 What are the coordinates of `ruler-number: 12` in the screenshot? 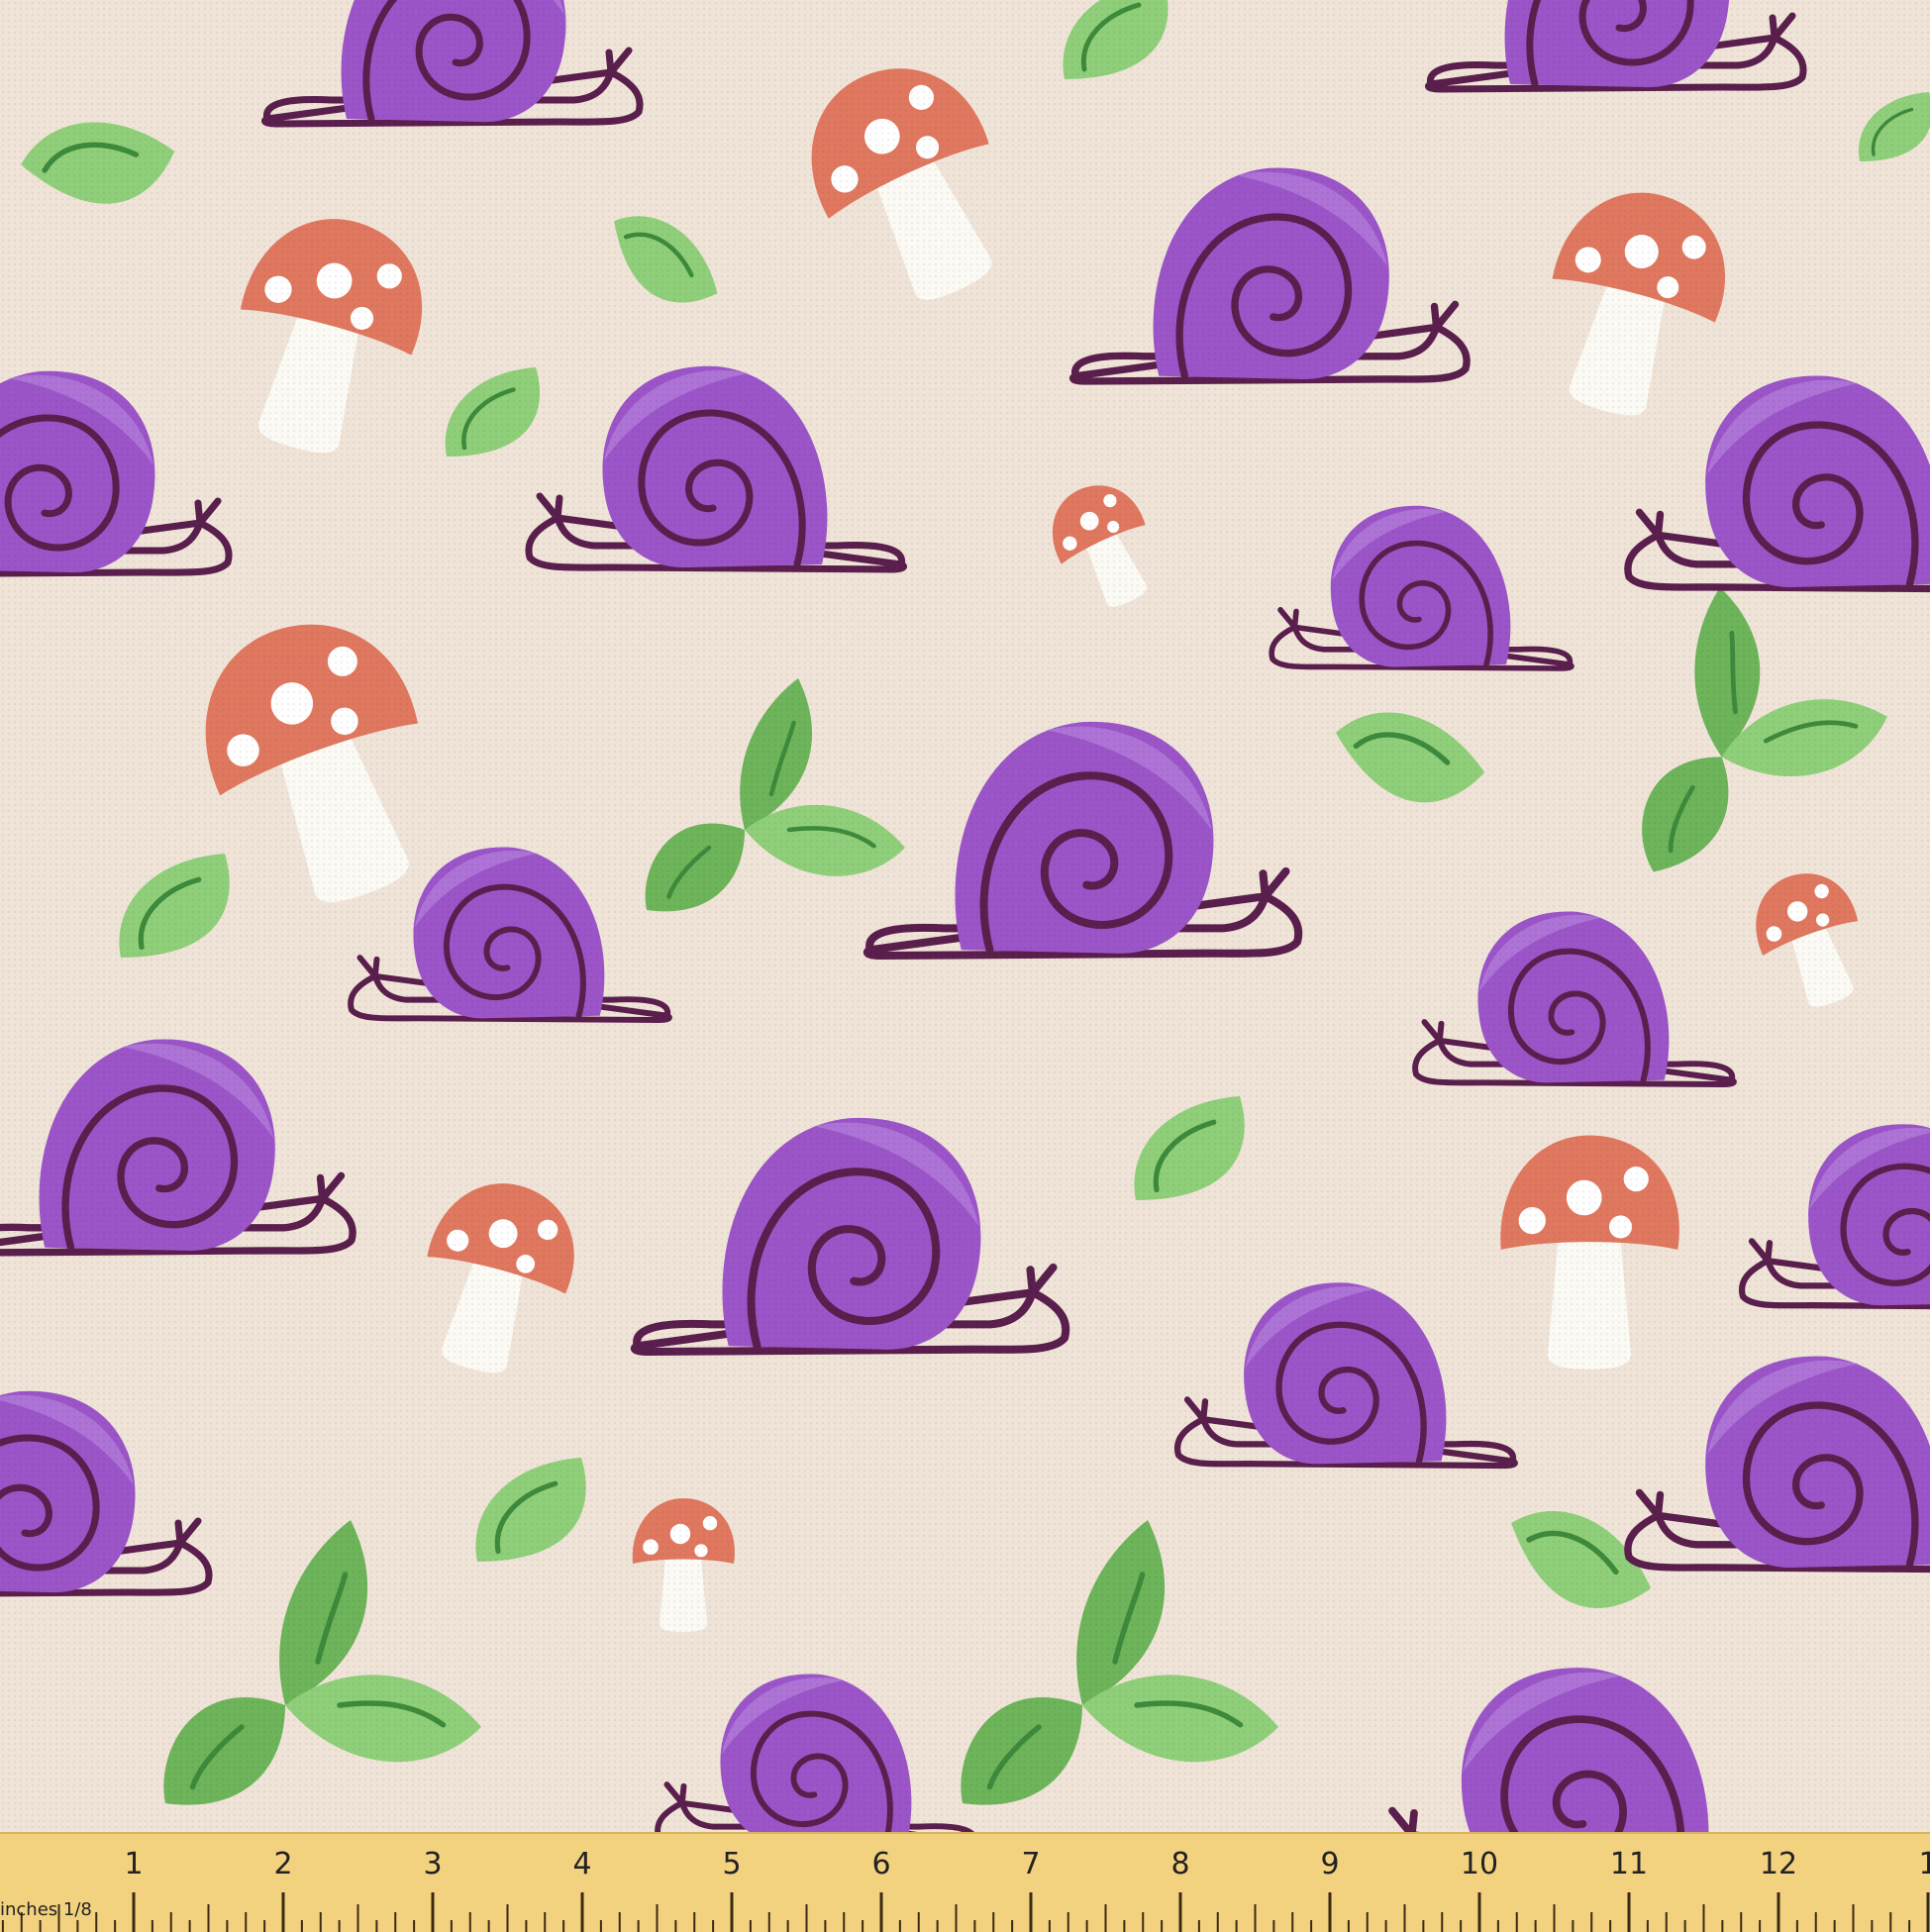 It's located at (1778, 1864).